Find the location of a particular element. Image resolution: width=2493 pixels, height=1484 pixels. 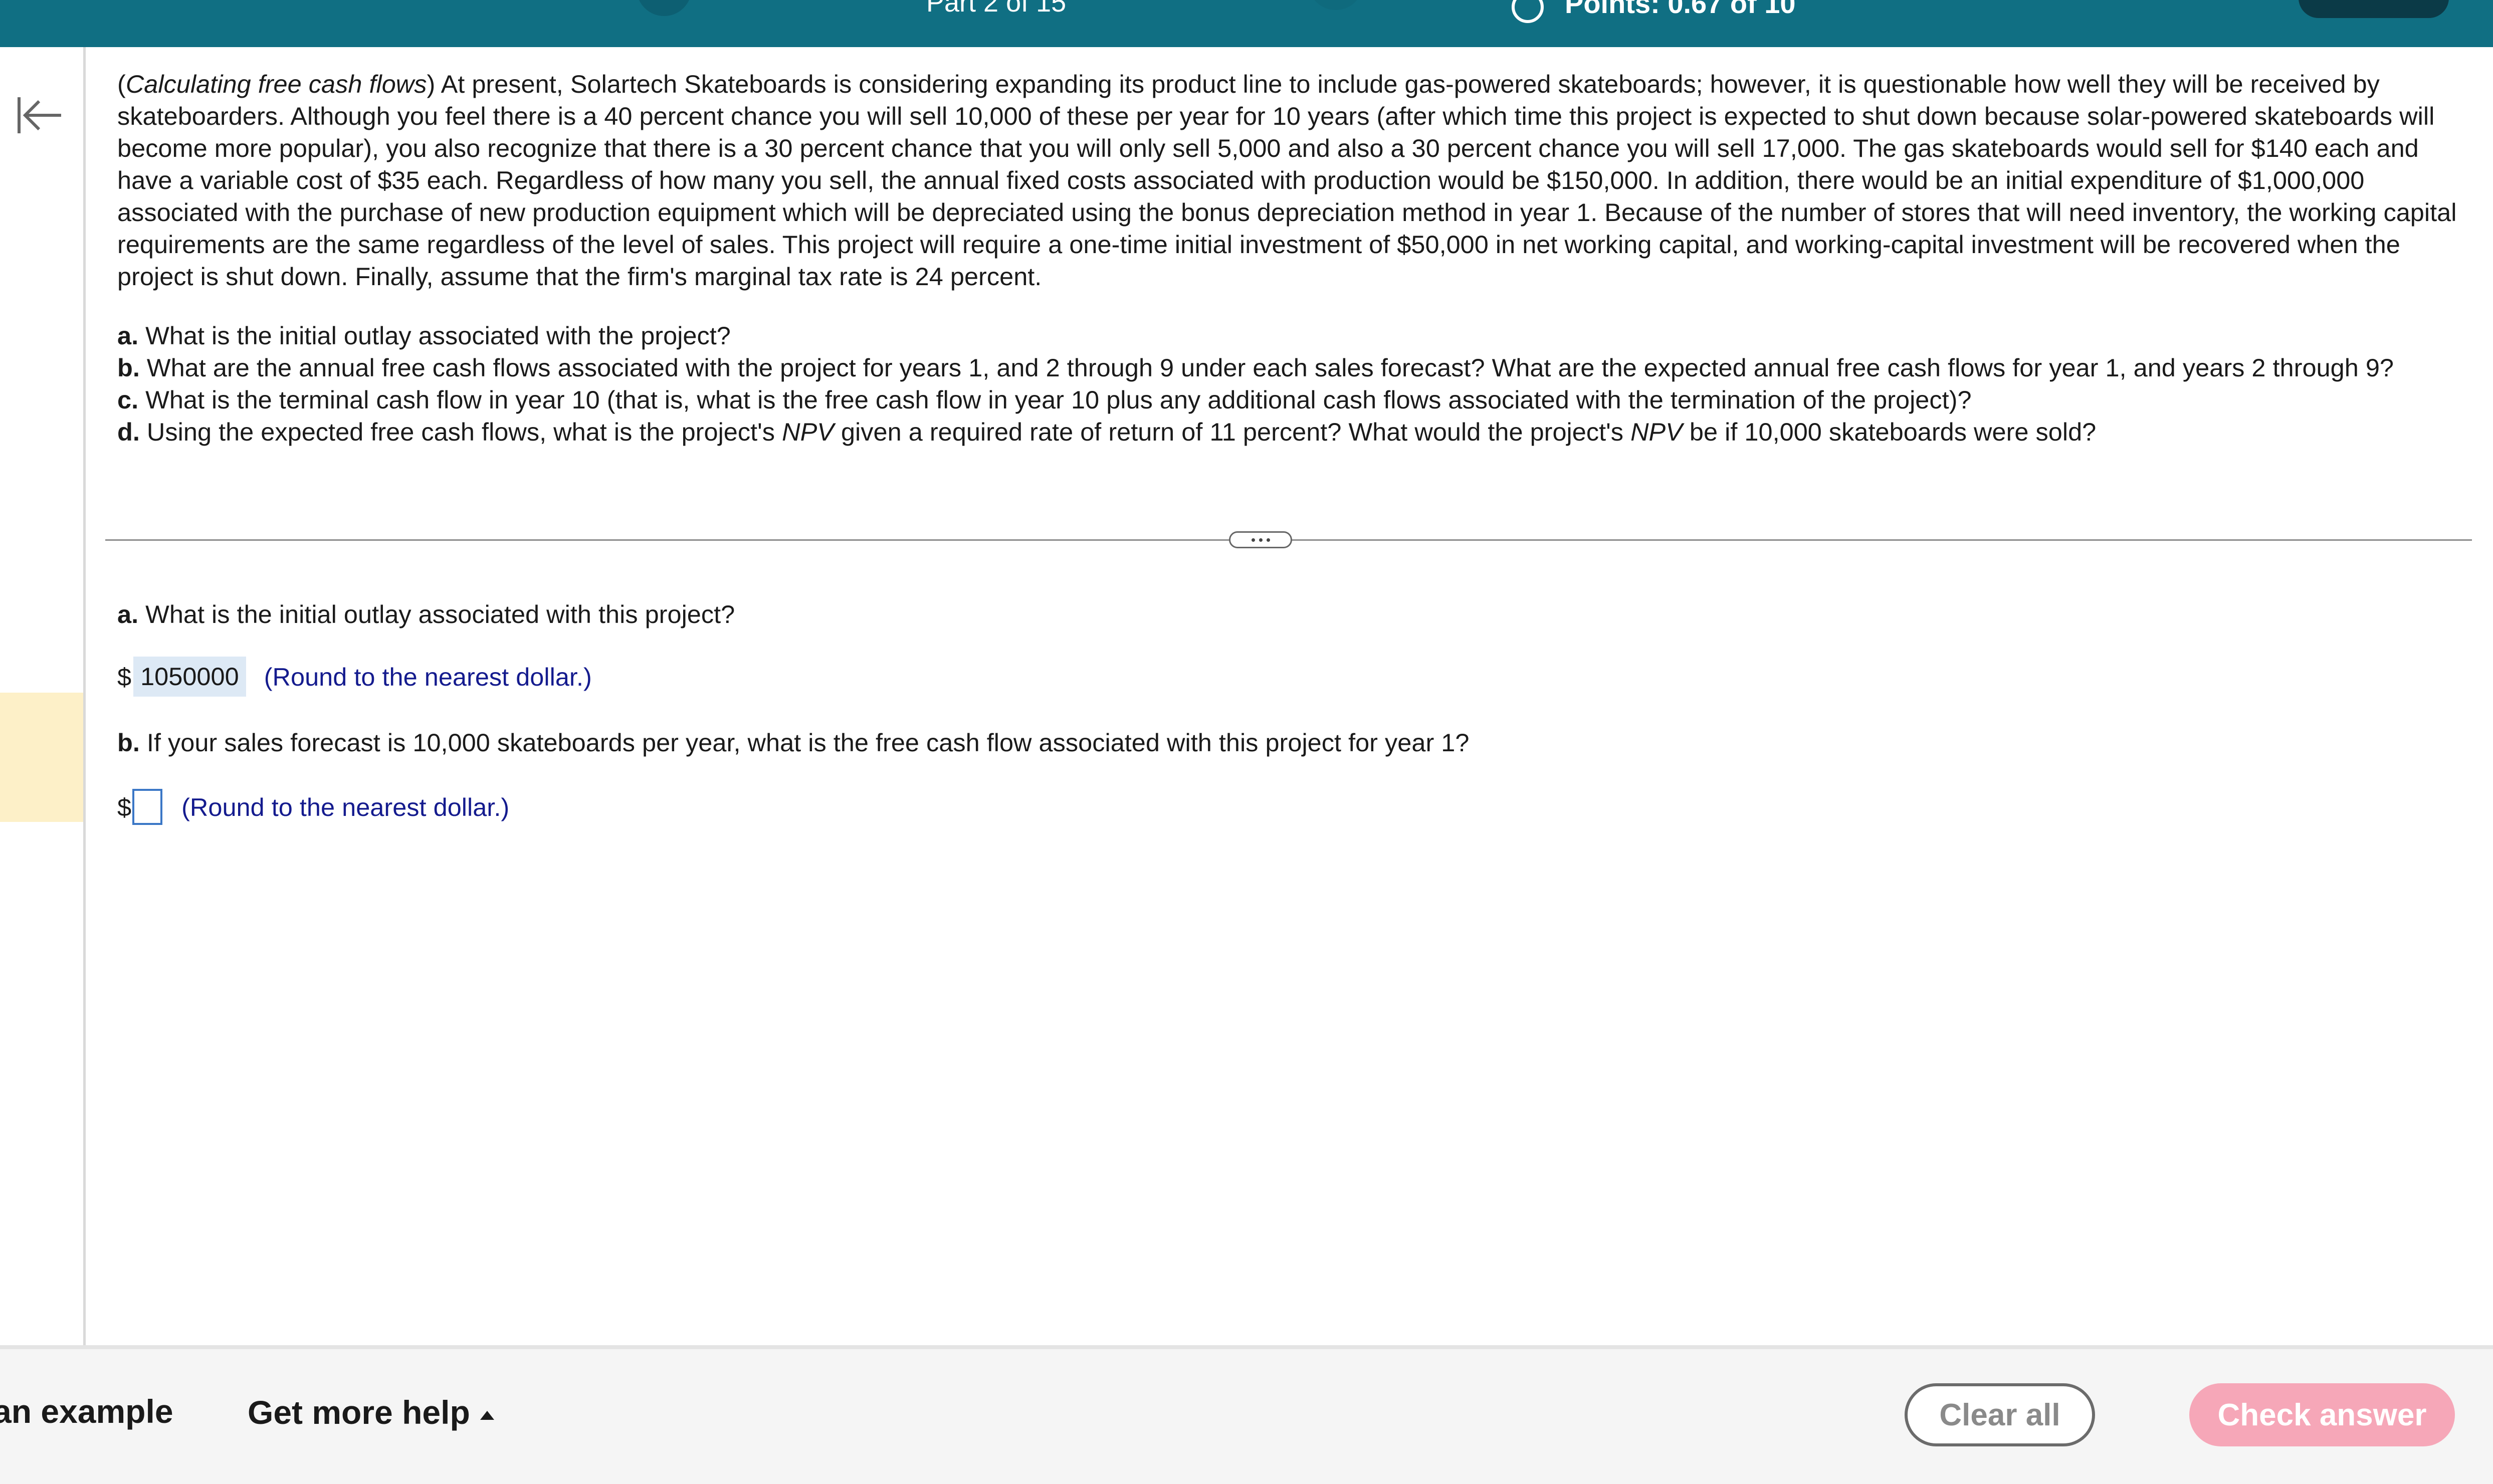

header-action-button is located at coordinates (2374, 9).